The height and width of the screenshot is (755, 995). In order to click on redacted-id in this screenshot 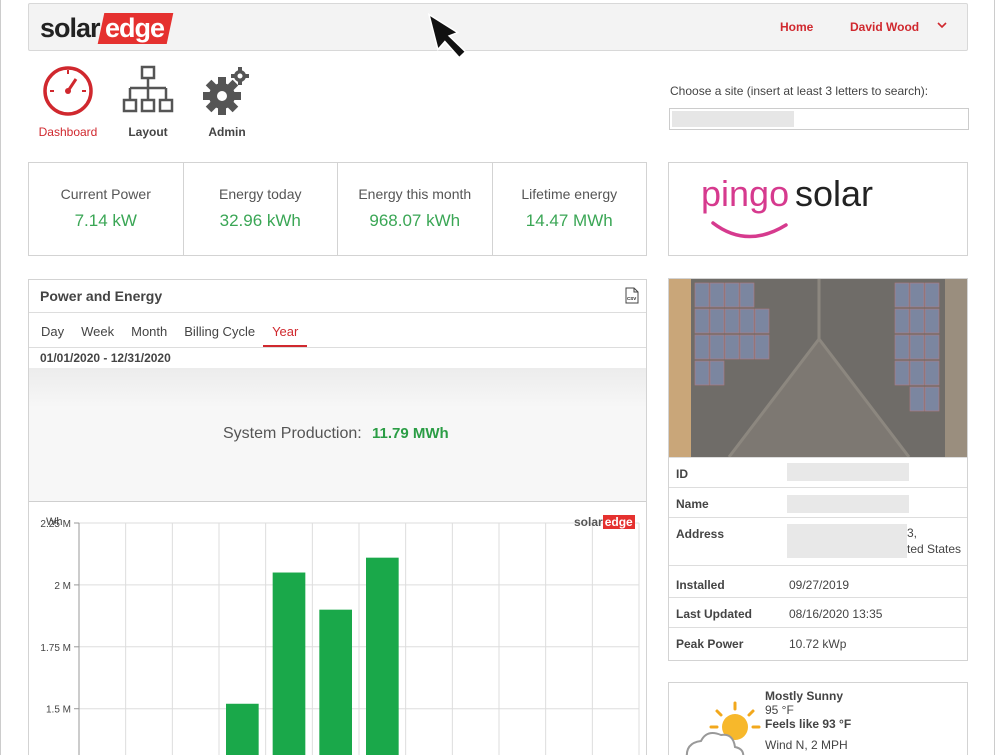, I will do `click(848, 472)`.